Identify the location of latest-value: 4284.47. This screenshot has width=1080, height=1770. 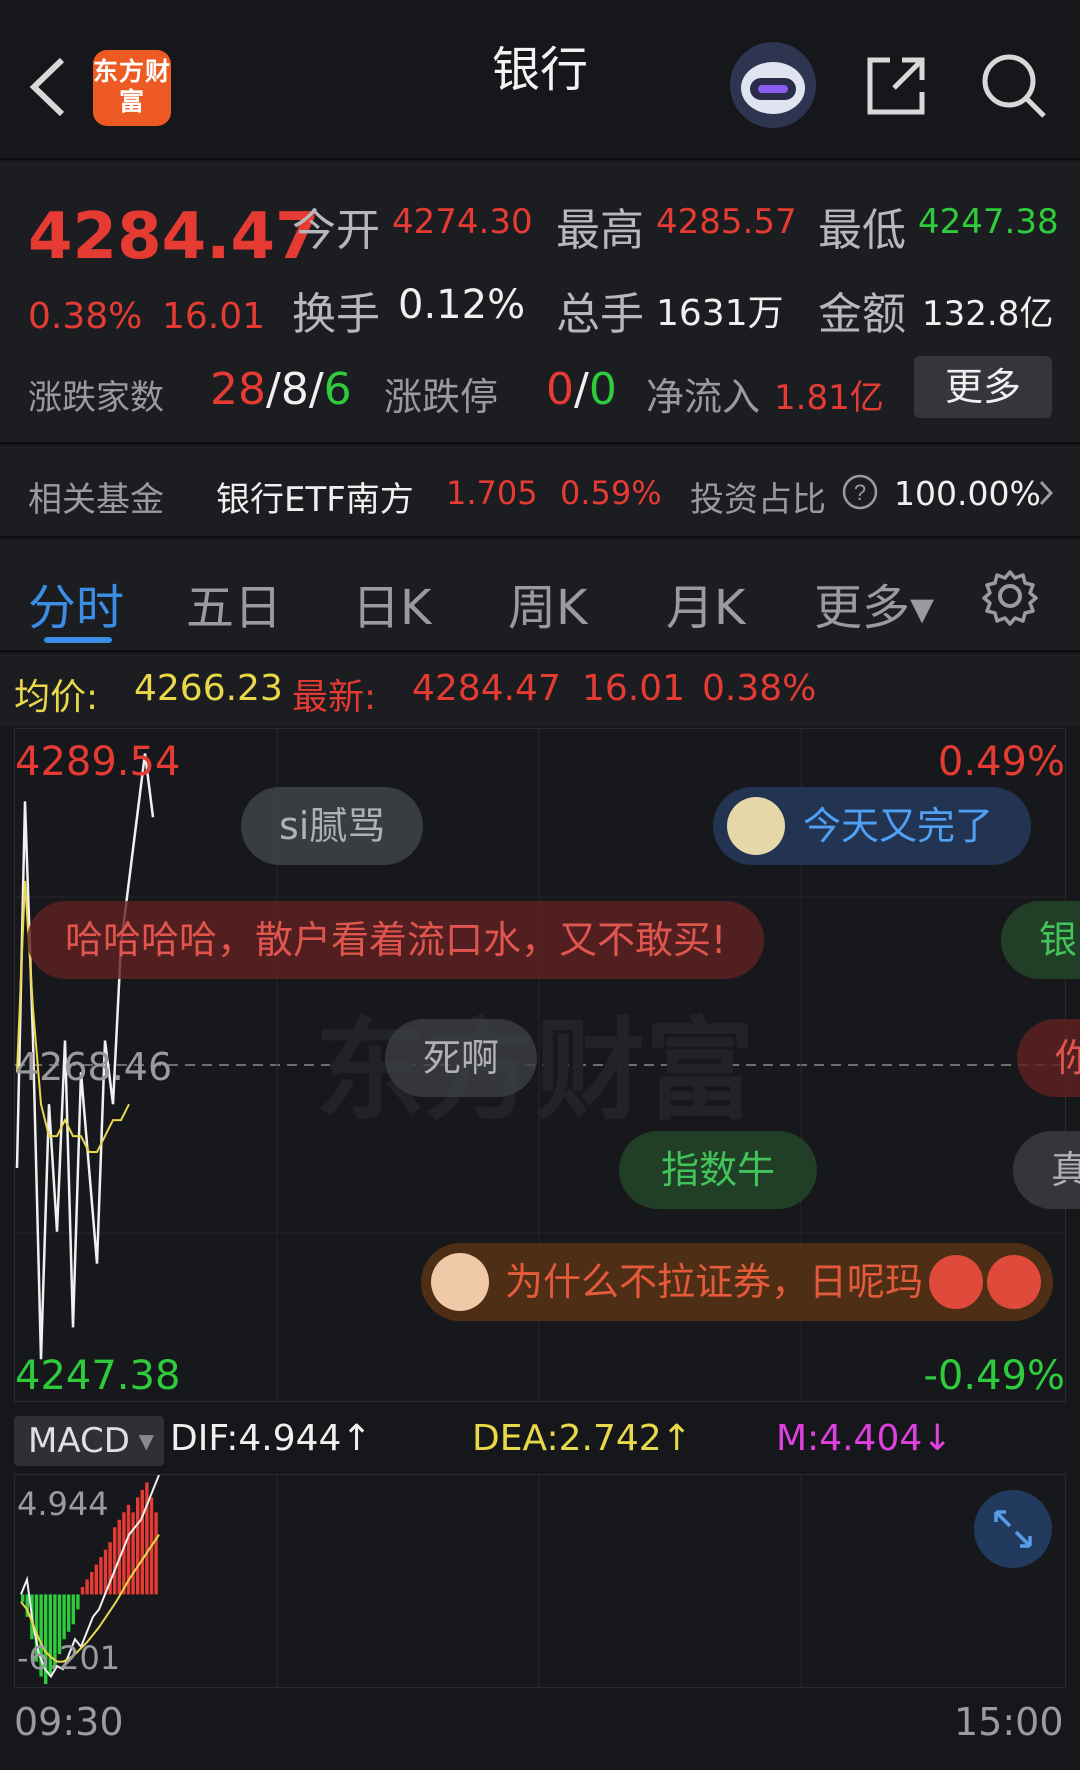
(486, 688).